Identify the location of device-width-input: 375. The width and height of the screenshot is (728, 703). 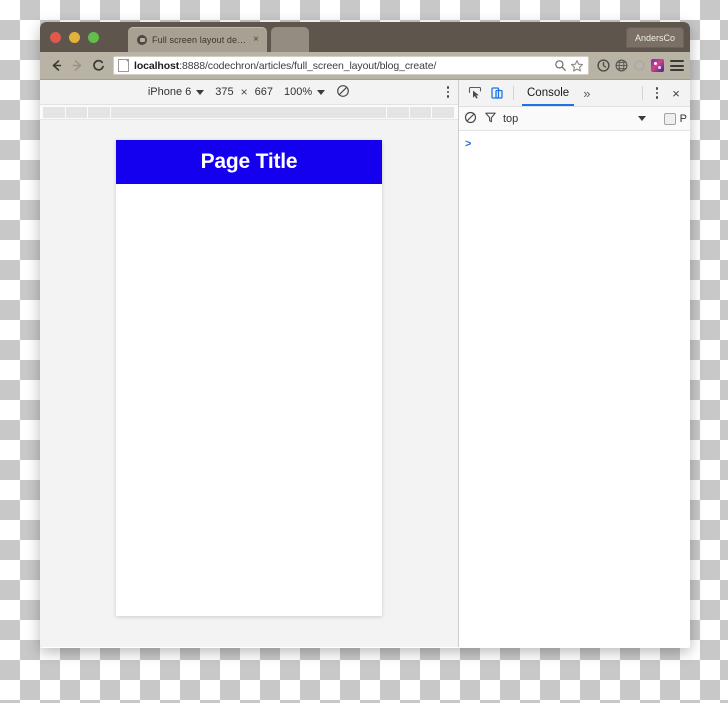
(224, 92).